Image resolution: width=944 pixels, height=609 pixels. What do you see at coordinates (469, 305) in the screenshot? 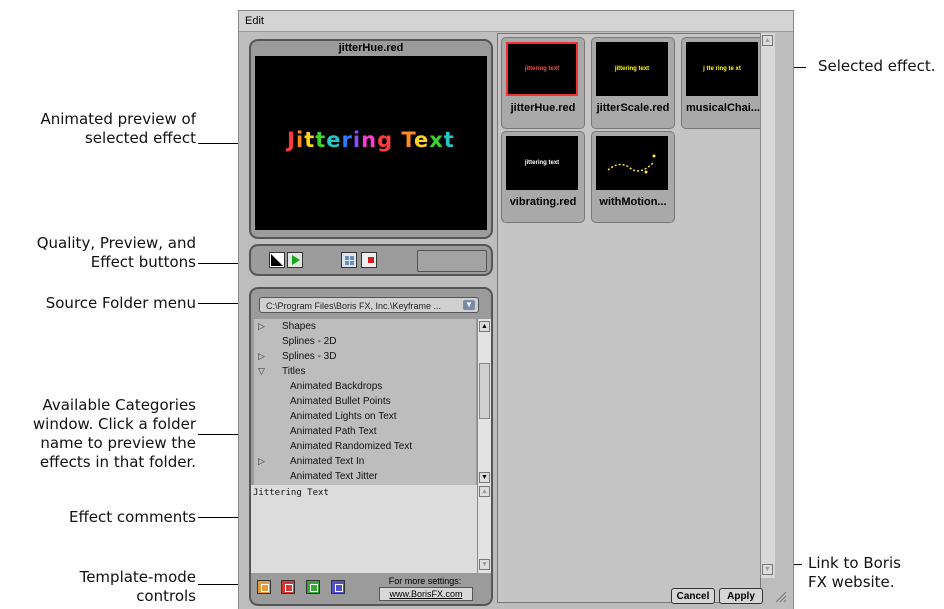
I see `chevron-down-icon: ▼` at bounding box center [469, 305].